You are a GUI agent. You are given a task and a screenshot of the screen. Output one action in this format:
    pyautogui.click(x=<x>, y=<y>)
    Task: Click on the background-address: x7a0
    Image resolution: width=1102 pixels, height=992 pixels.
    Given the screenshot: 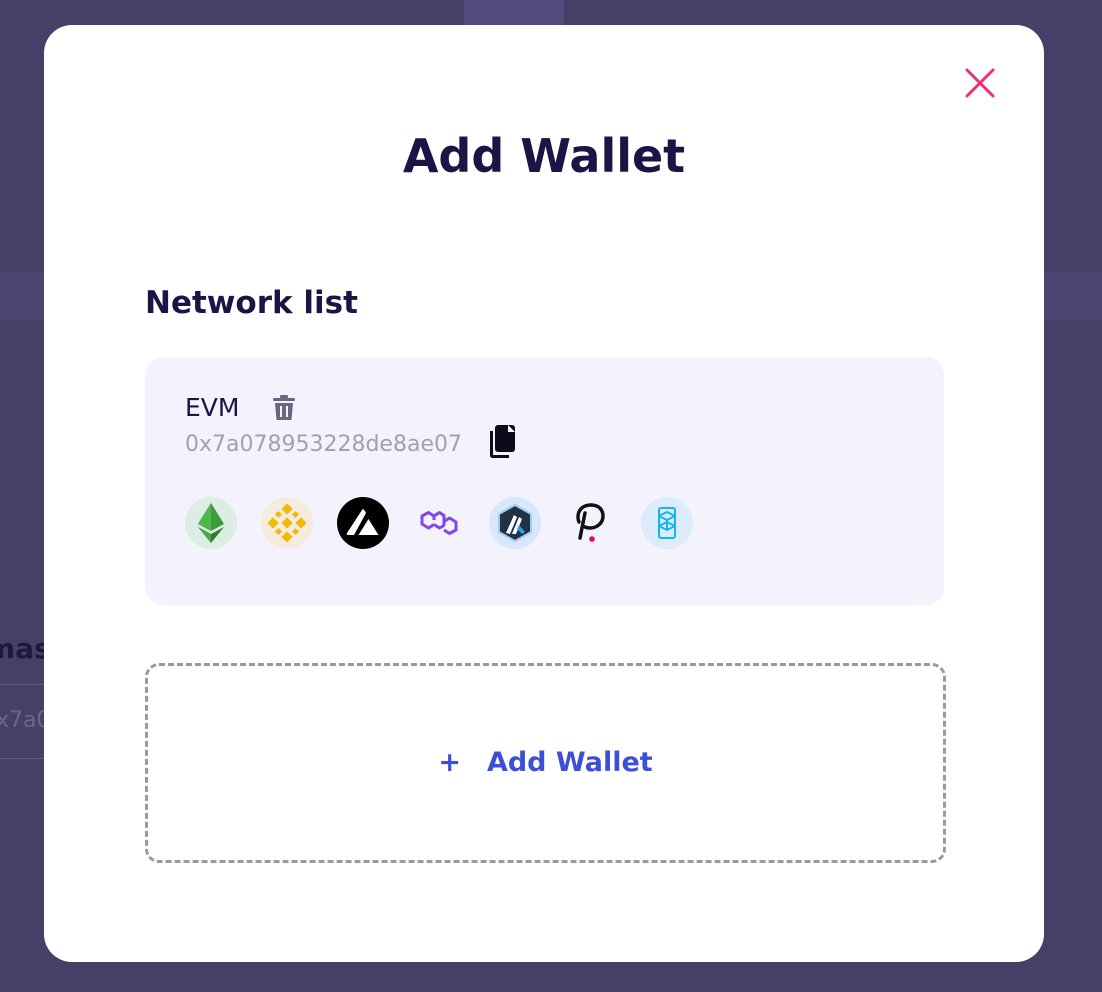 What is the action you would take?
    pyautogui.click(x=25, y=720)
    